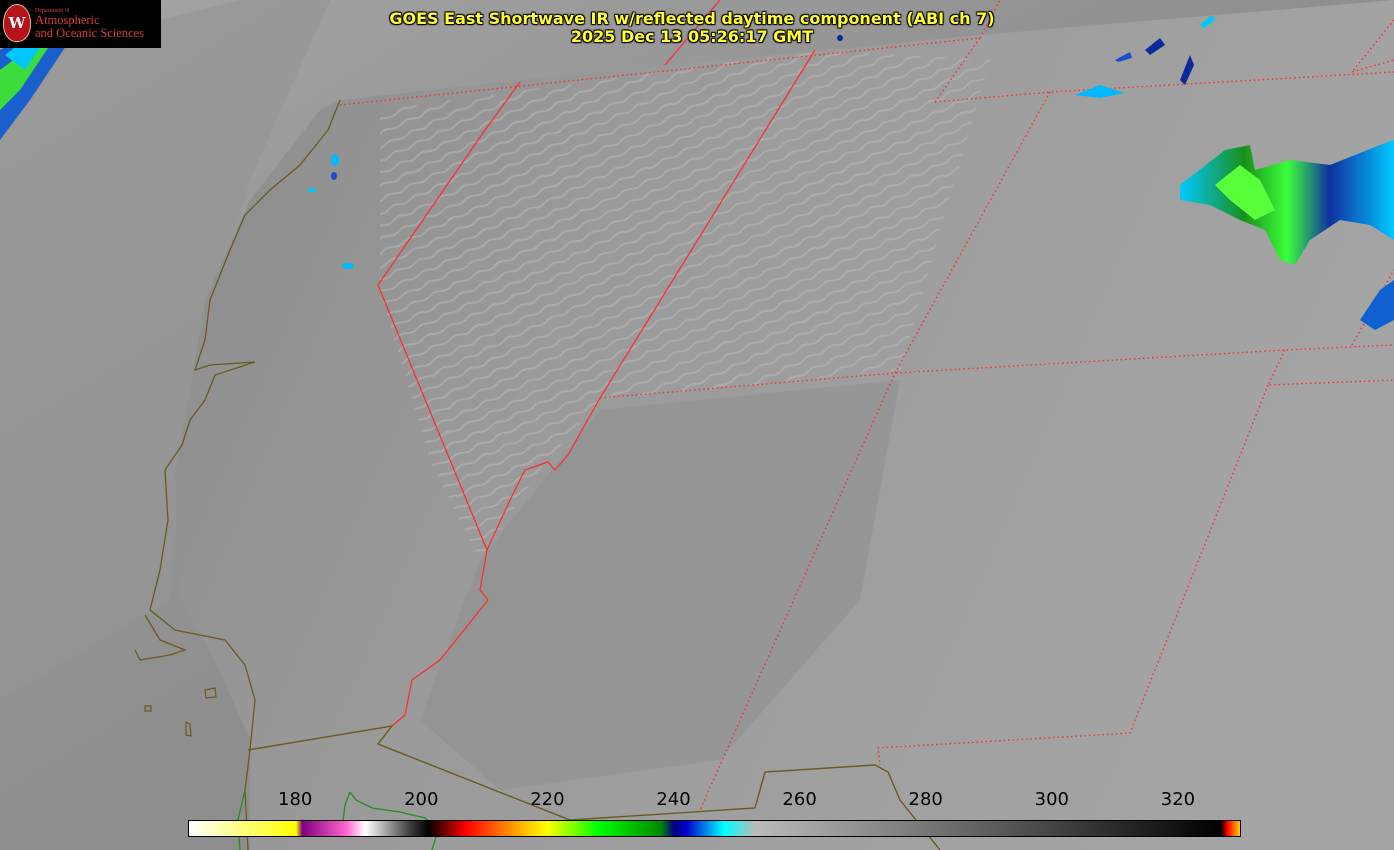 This screenshot has height=850, width=1394. What do you see at coordinates (799, 799) in the screenshot?
I see `colorbar-tick-label: 260` at bounding box center [799, 799].